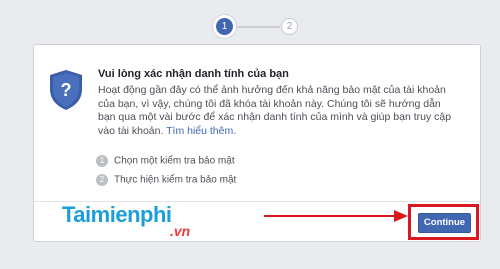 The width and height of the screenshot is (500, 269). What do you see at coordinates (102, 161) in the screenshot?
I see `option-number-badge: 1` at bounding box center [102, 161].